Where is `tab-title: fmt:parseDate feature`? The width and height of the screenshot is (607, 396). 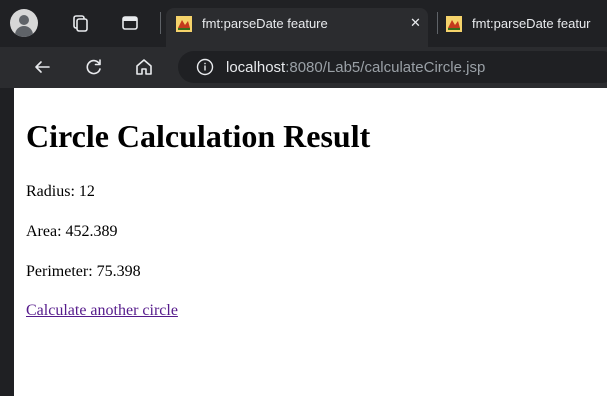
tab-title: fmt:parseDate feature is located at coordinates (265, 23).